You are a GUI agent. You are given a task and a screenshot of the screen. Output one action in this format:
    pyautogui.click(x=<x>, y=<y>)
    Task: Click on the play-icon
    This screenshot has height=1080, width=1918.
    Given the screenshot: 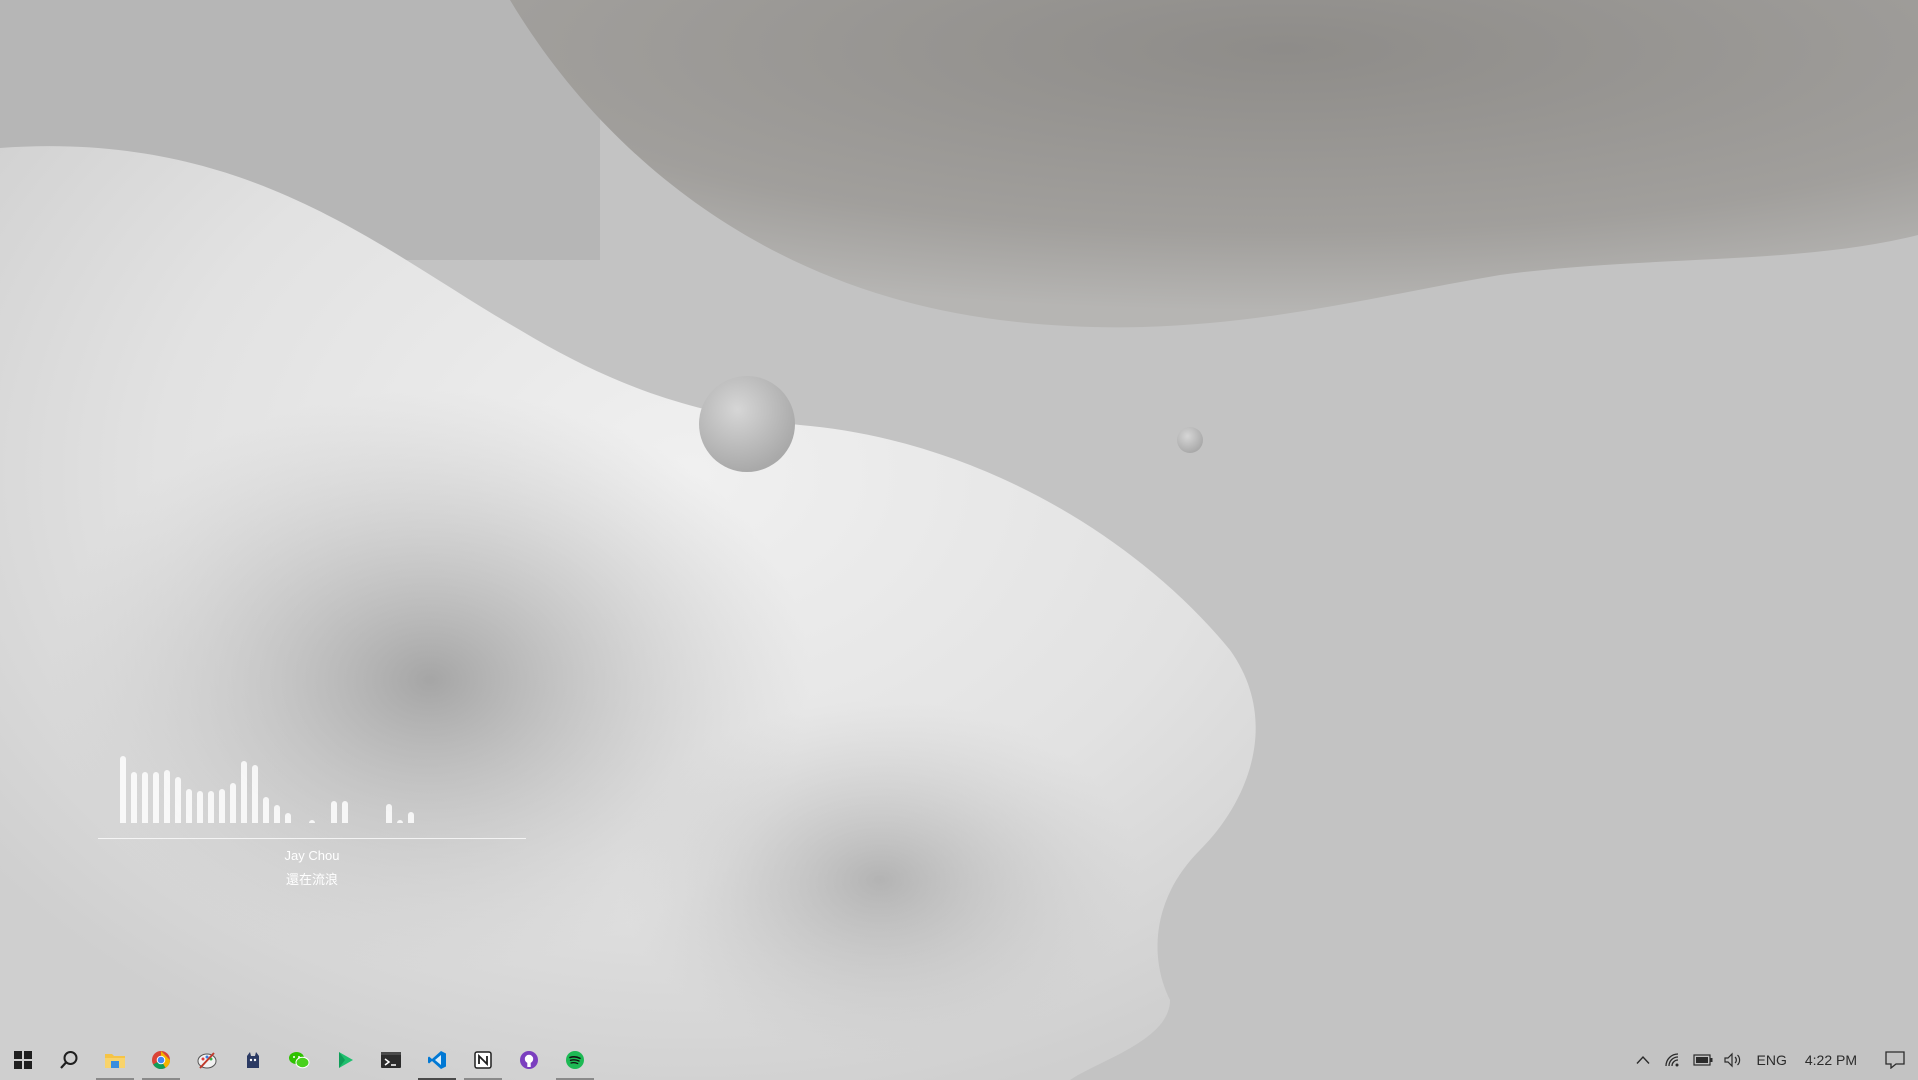 What is the action you would take?
    pyautogui.click(x=346, y=1060)
    